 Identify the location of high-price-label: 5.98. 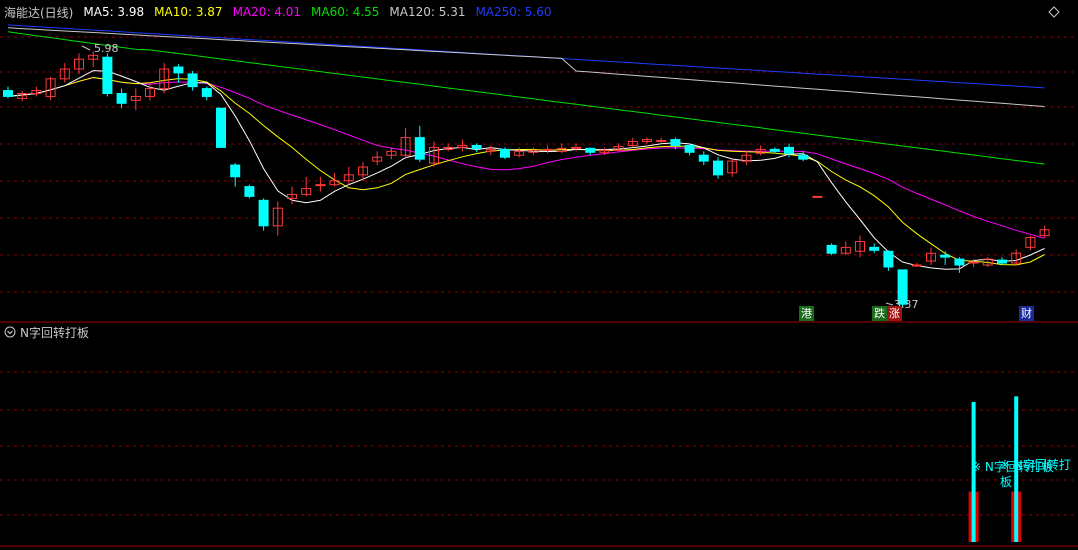
(106, 48).